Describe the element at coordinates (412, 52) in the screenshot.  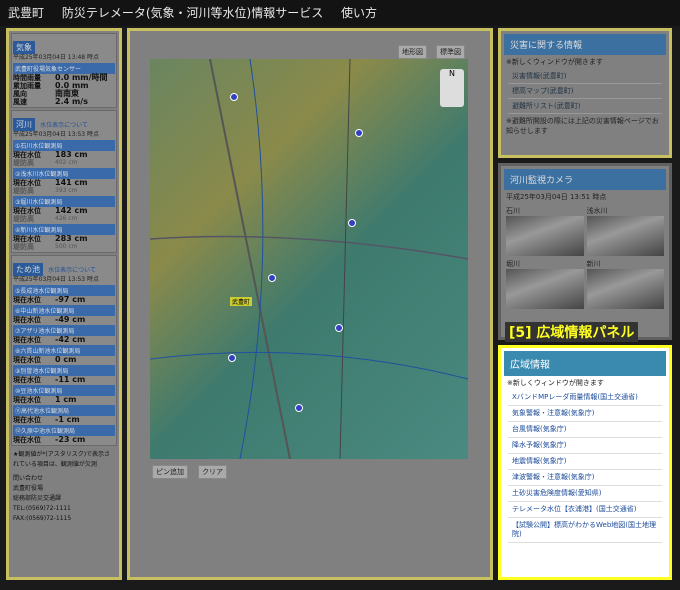
I see `terrain-map-button: 地形図` at that location.